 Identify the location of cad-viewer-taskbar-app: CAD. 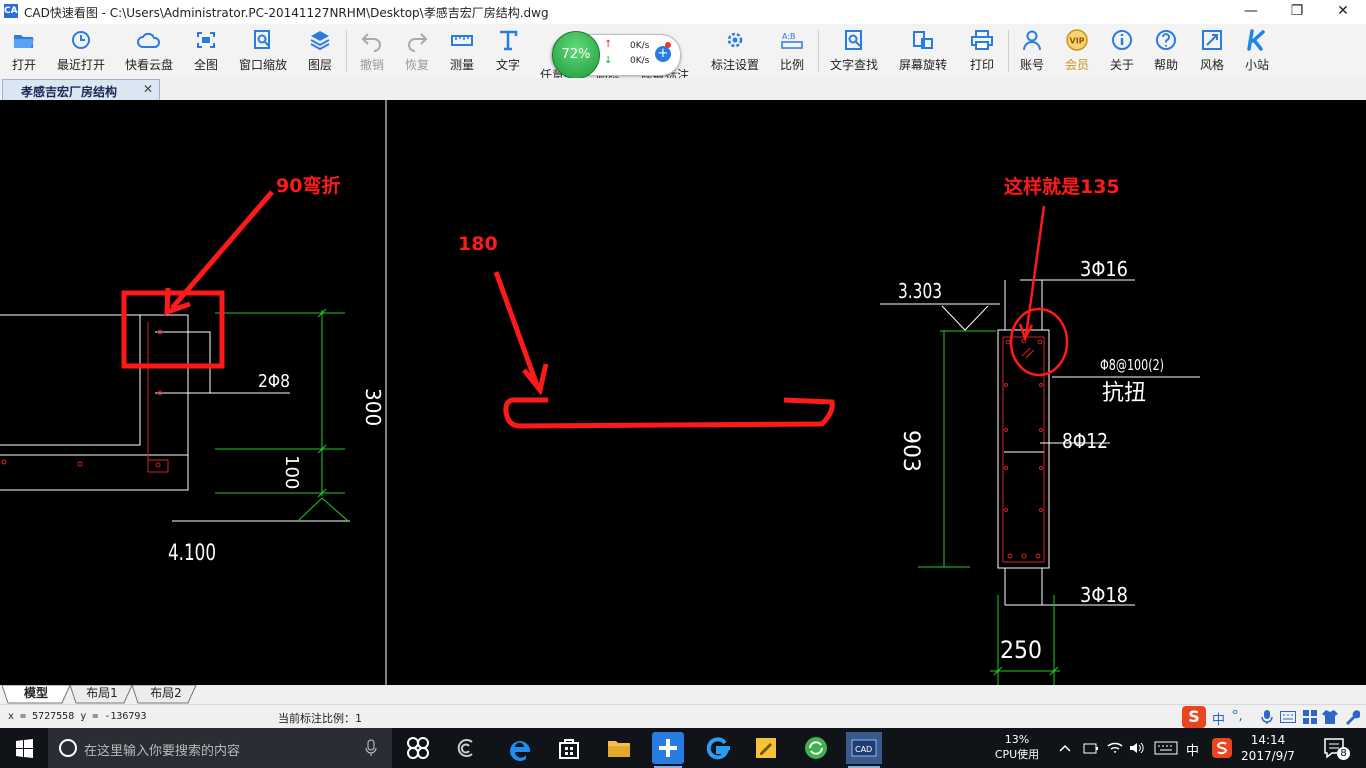
(864, 750).